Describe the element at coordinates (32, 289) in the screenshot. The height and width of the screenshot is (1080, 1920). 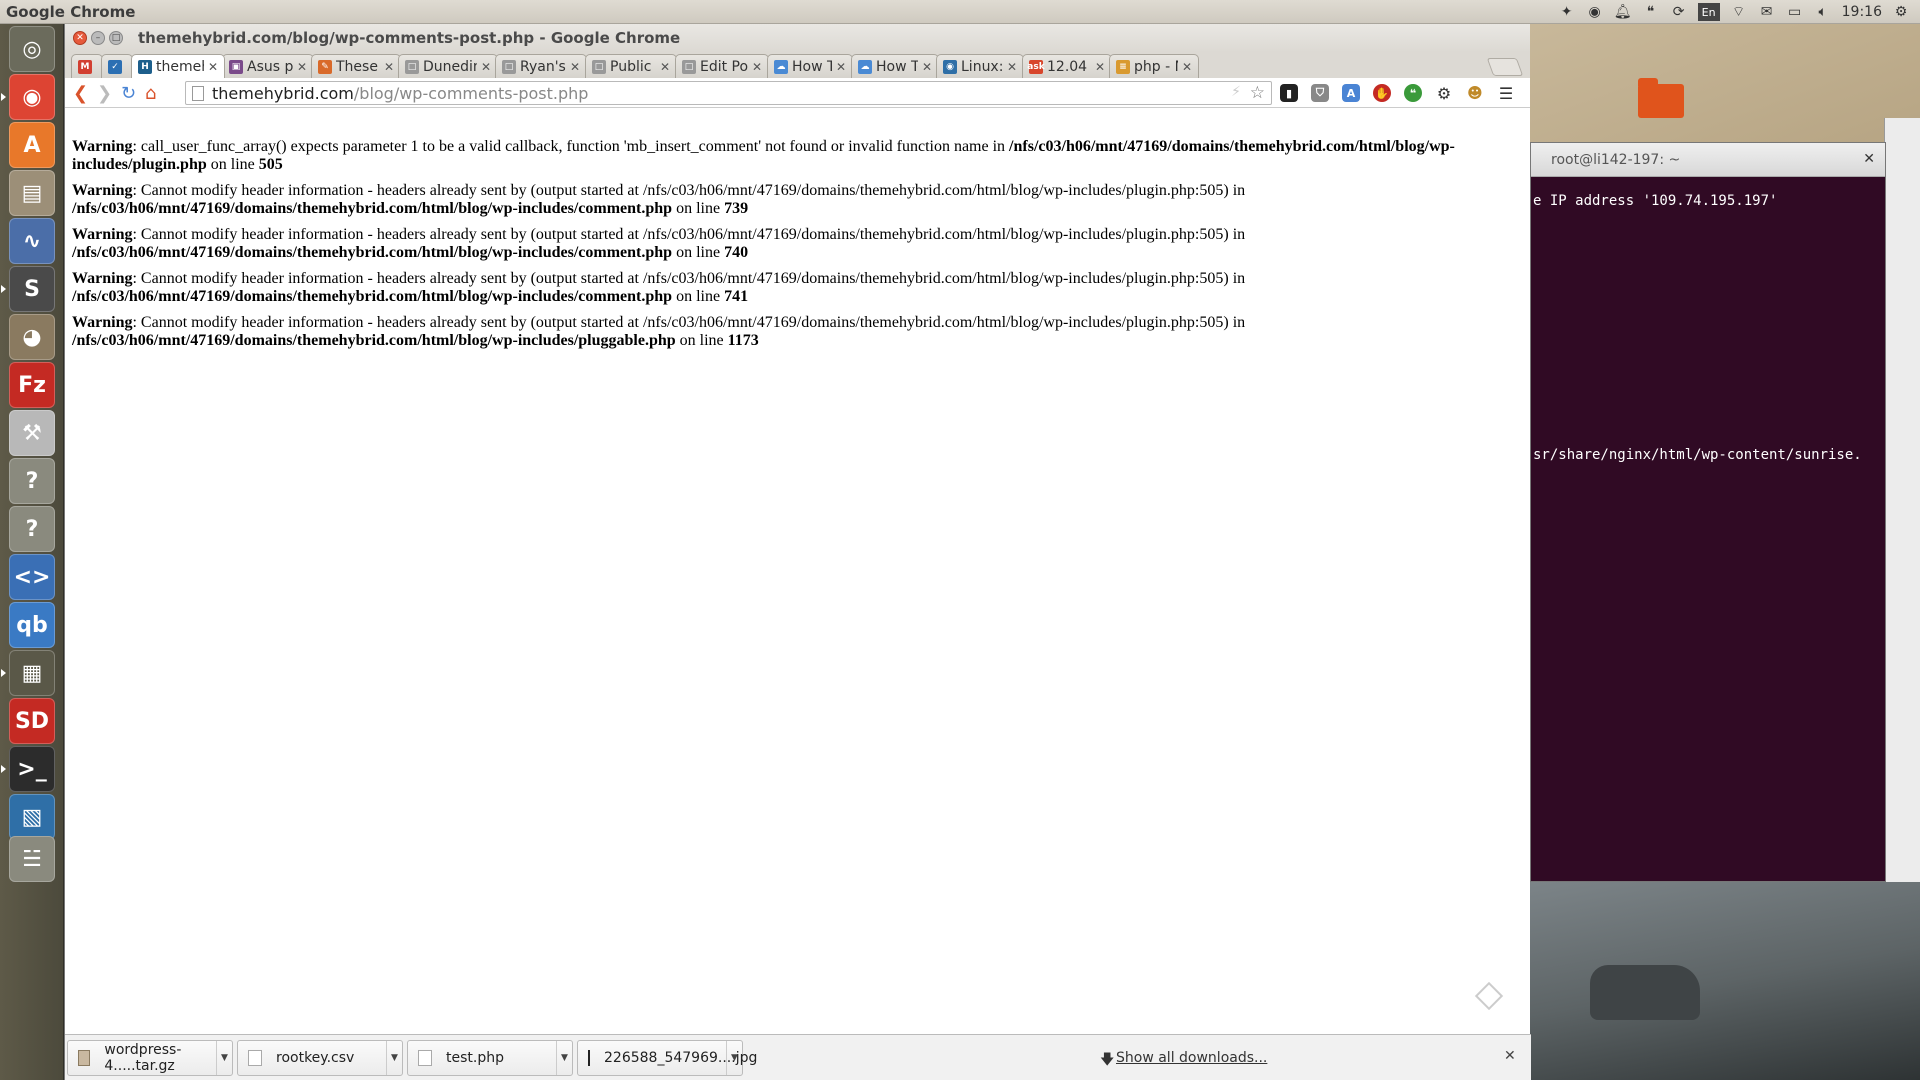
I see `launcher-sublime-text-icon: S` at that location.